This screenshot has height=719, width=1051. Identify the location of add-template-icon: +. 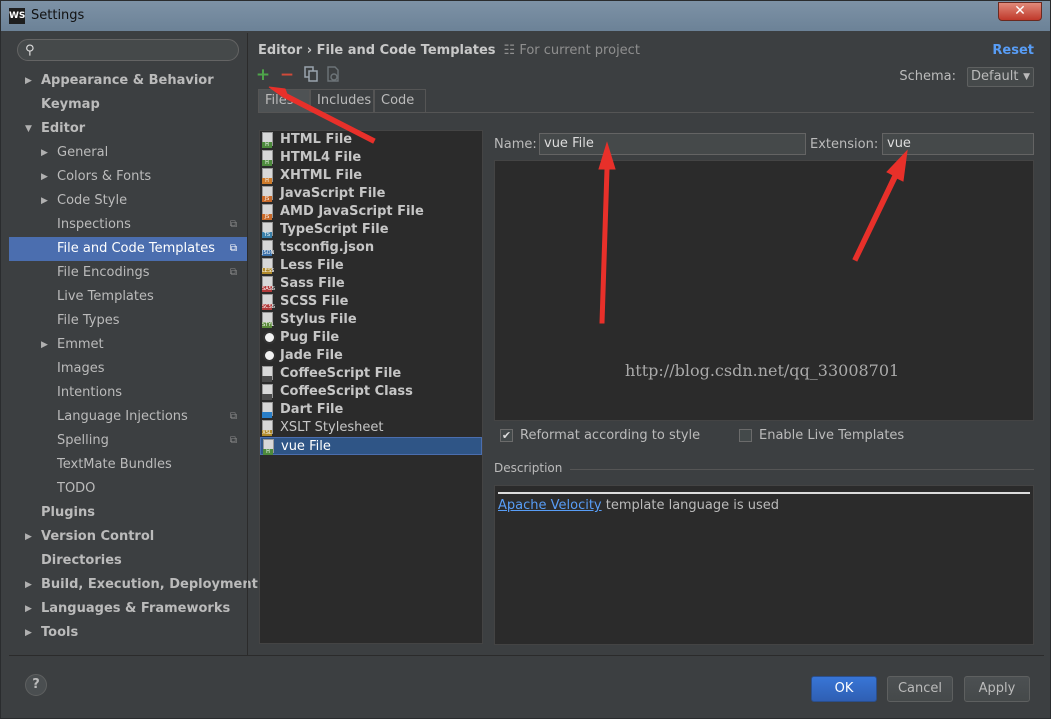
(263, 75).